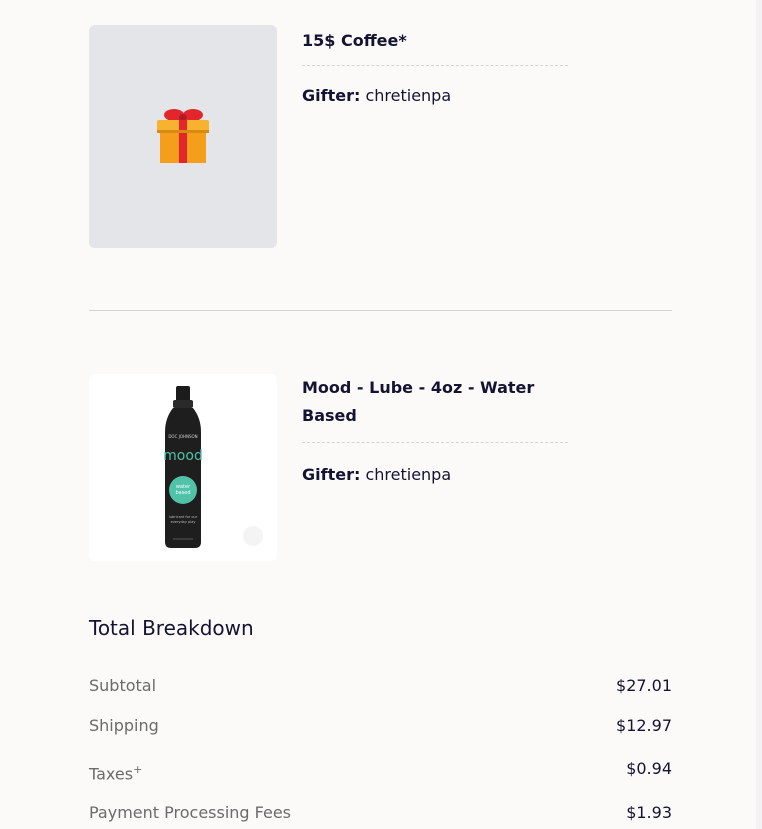 This screenshot has height=829, width=762. What do you see at coordinates (380, 310) in the screenshot?
I see `section-divider` at bounding box center [380, 310].